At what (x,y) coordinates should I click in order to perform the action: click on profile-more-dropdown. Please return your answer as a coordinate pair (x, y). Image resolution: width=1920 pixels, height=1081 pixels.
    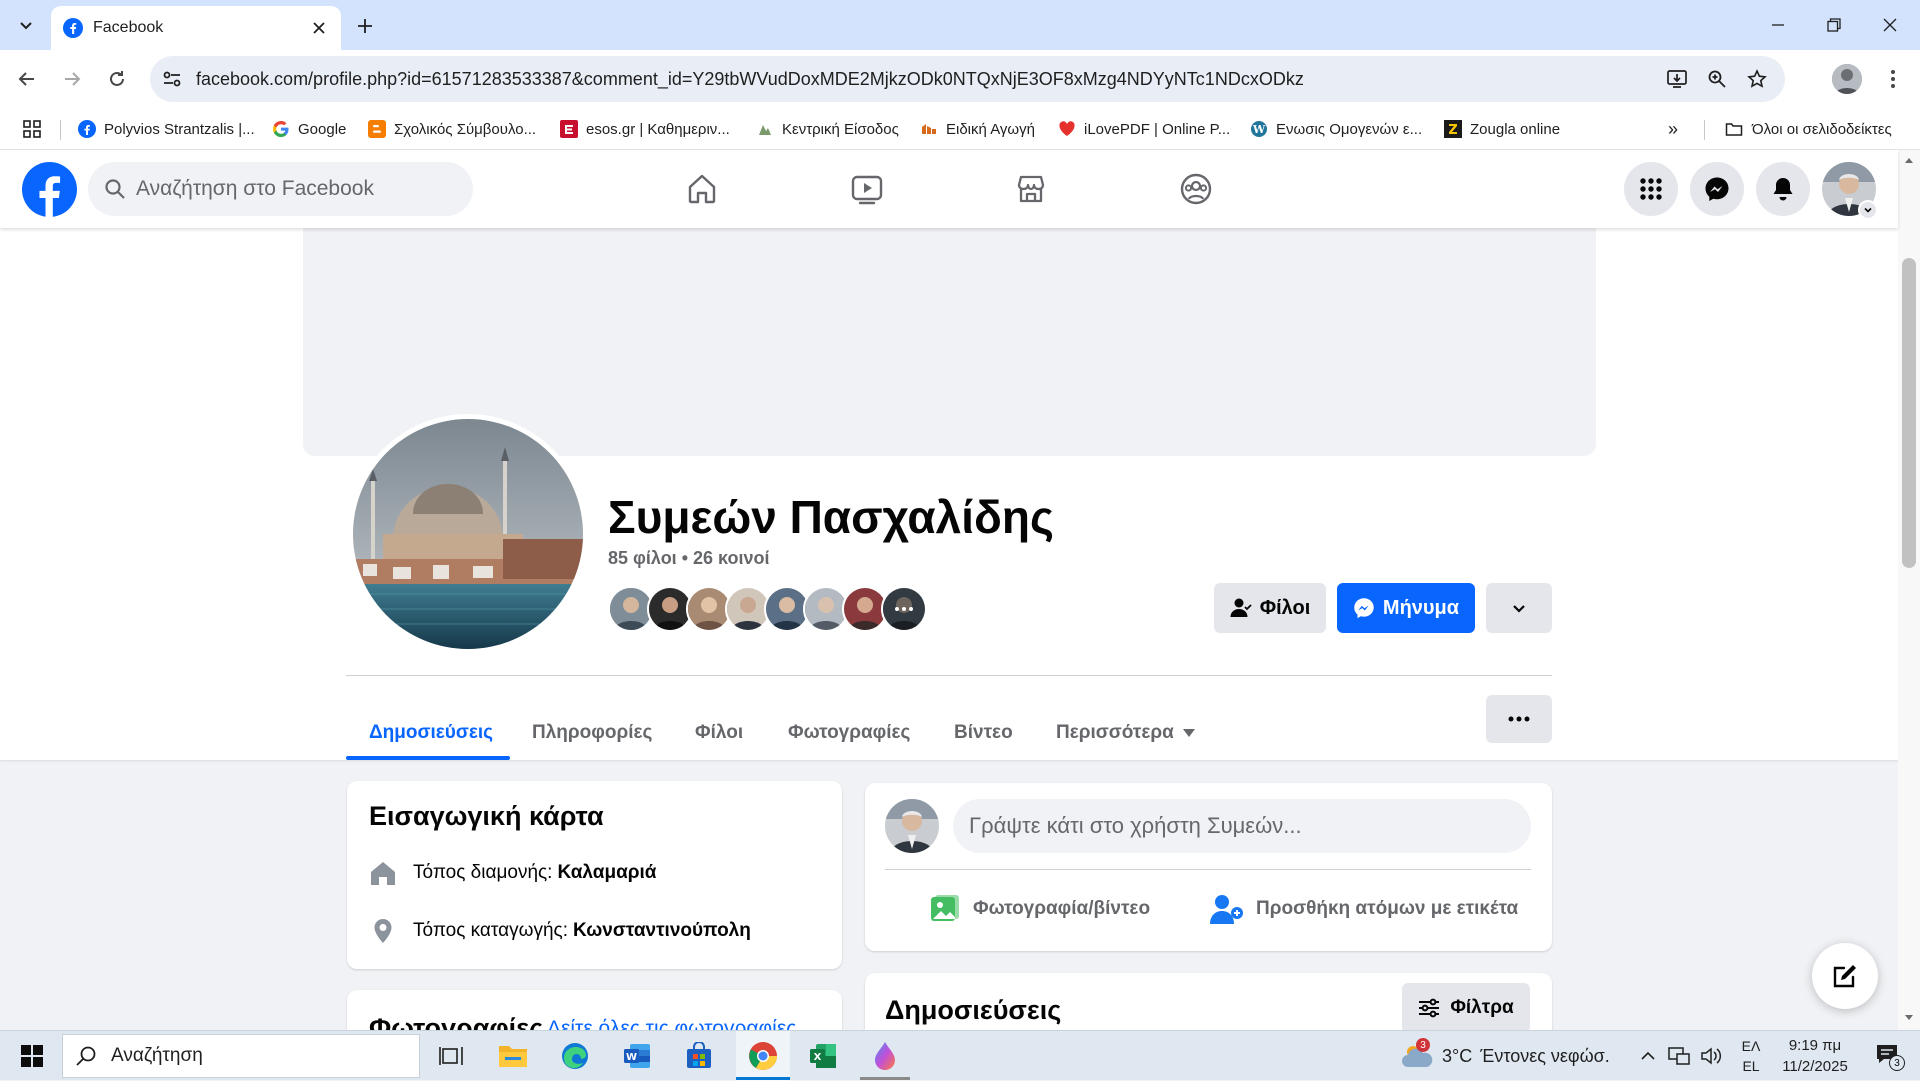
    Looking at the image, I should click on (1519, 608).